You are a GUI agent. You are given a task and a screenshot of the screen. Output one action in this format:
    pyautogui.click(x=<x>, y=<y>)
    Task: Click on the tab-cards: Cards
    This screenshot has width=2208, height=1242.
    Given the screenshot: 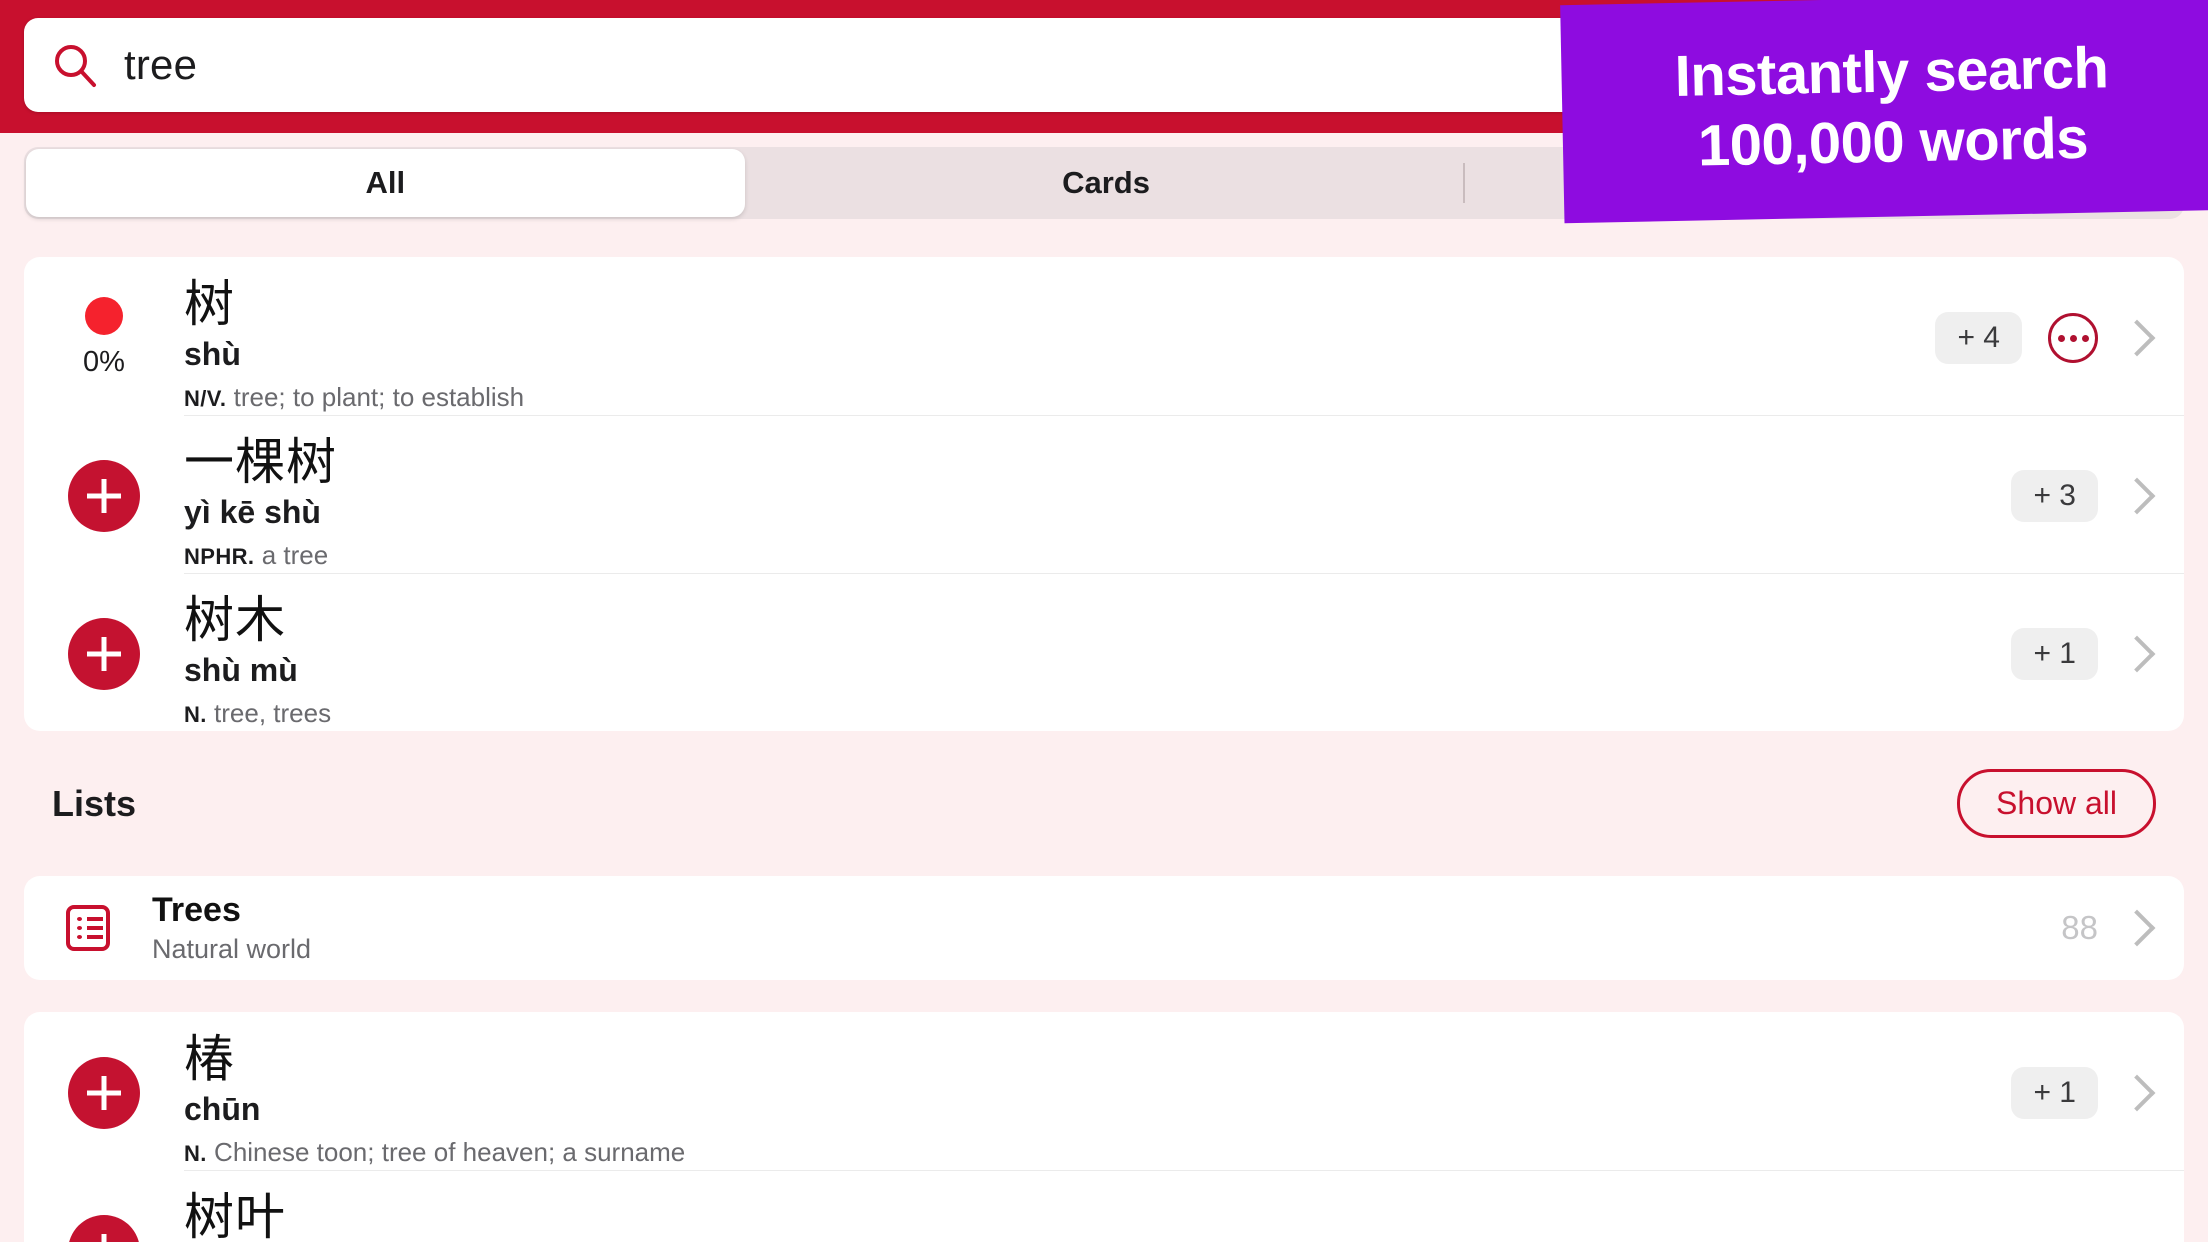 What is the action you would take?
    pyautogui.click(x=1106, y=183)
    